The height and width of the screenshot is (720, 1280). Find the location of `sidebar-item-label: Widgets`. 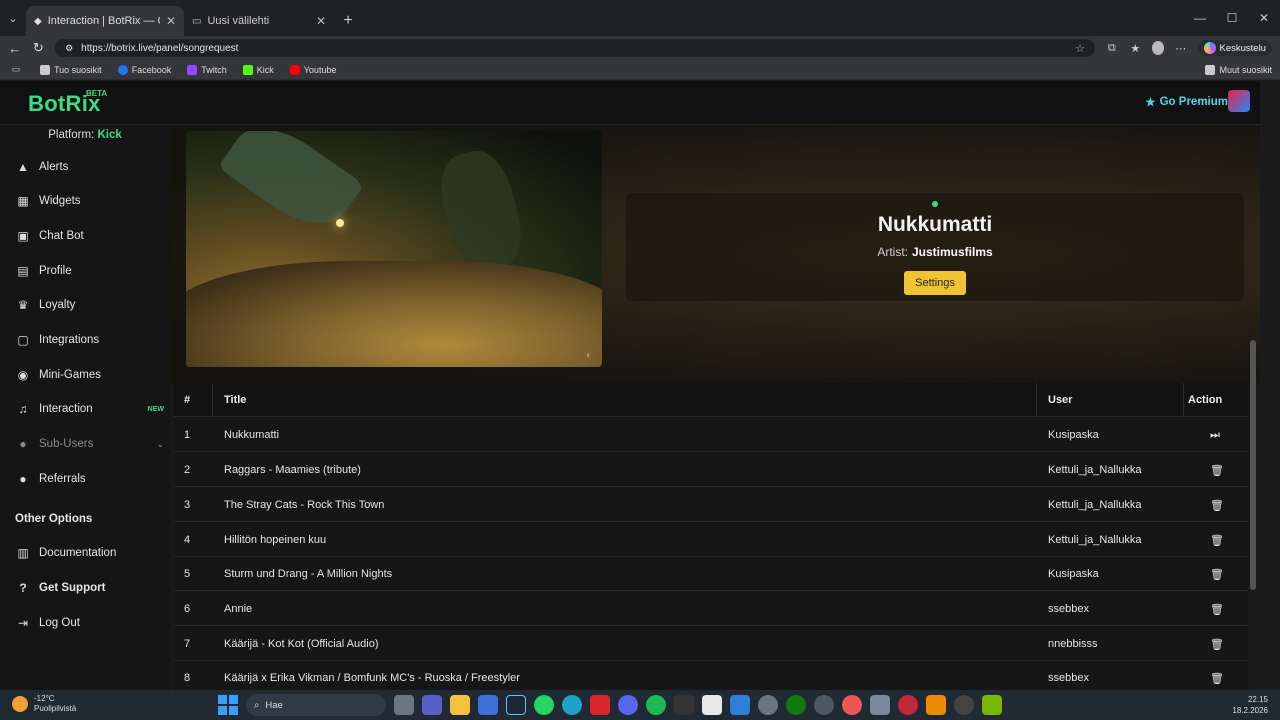

sidebar-item-label: Widgets is located at coordinates (60, 201).